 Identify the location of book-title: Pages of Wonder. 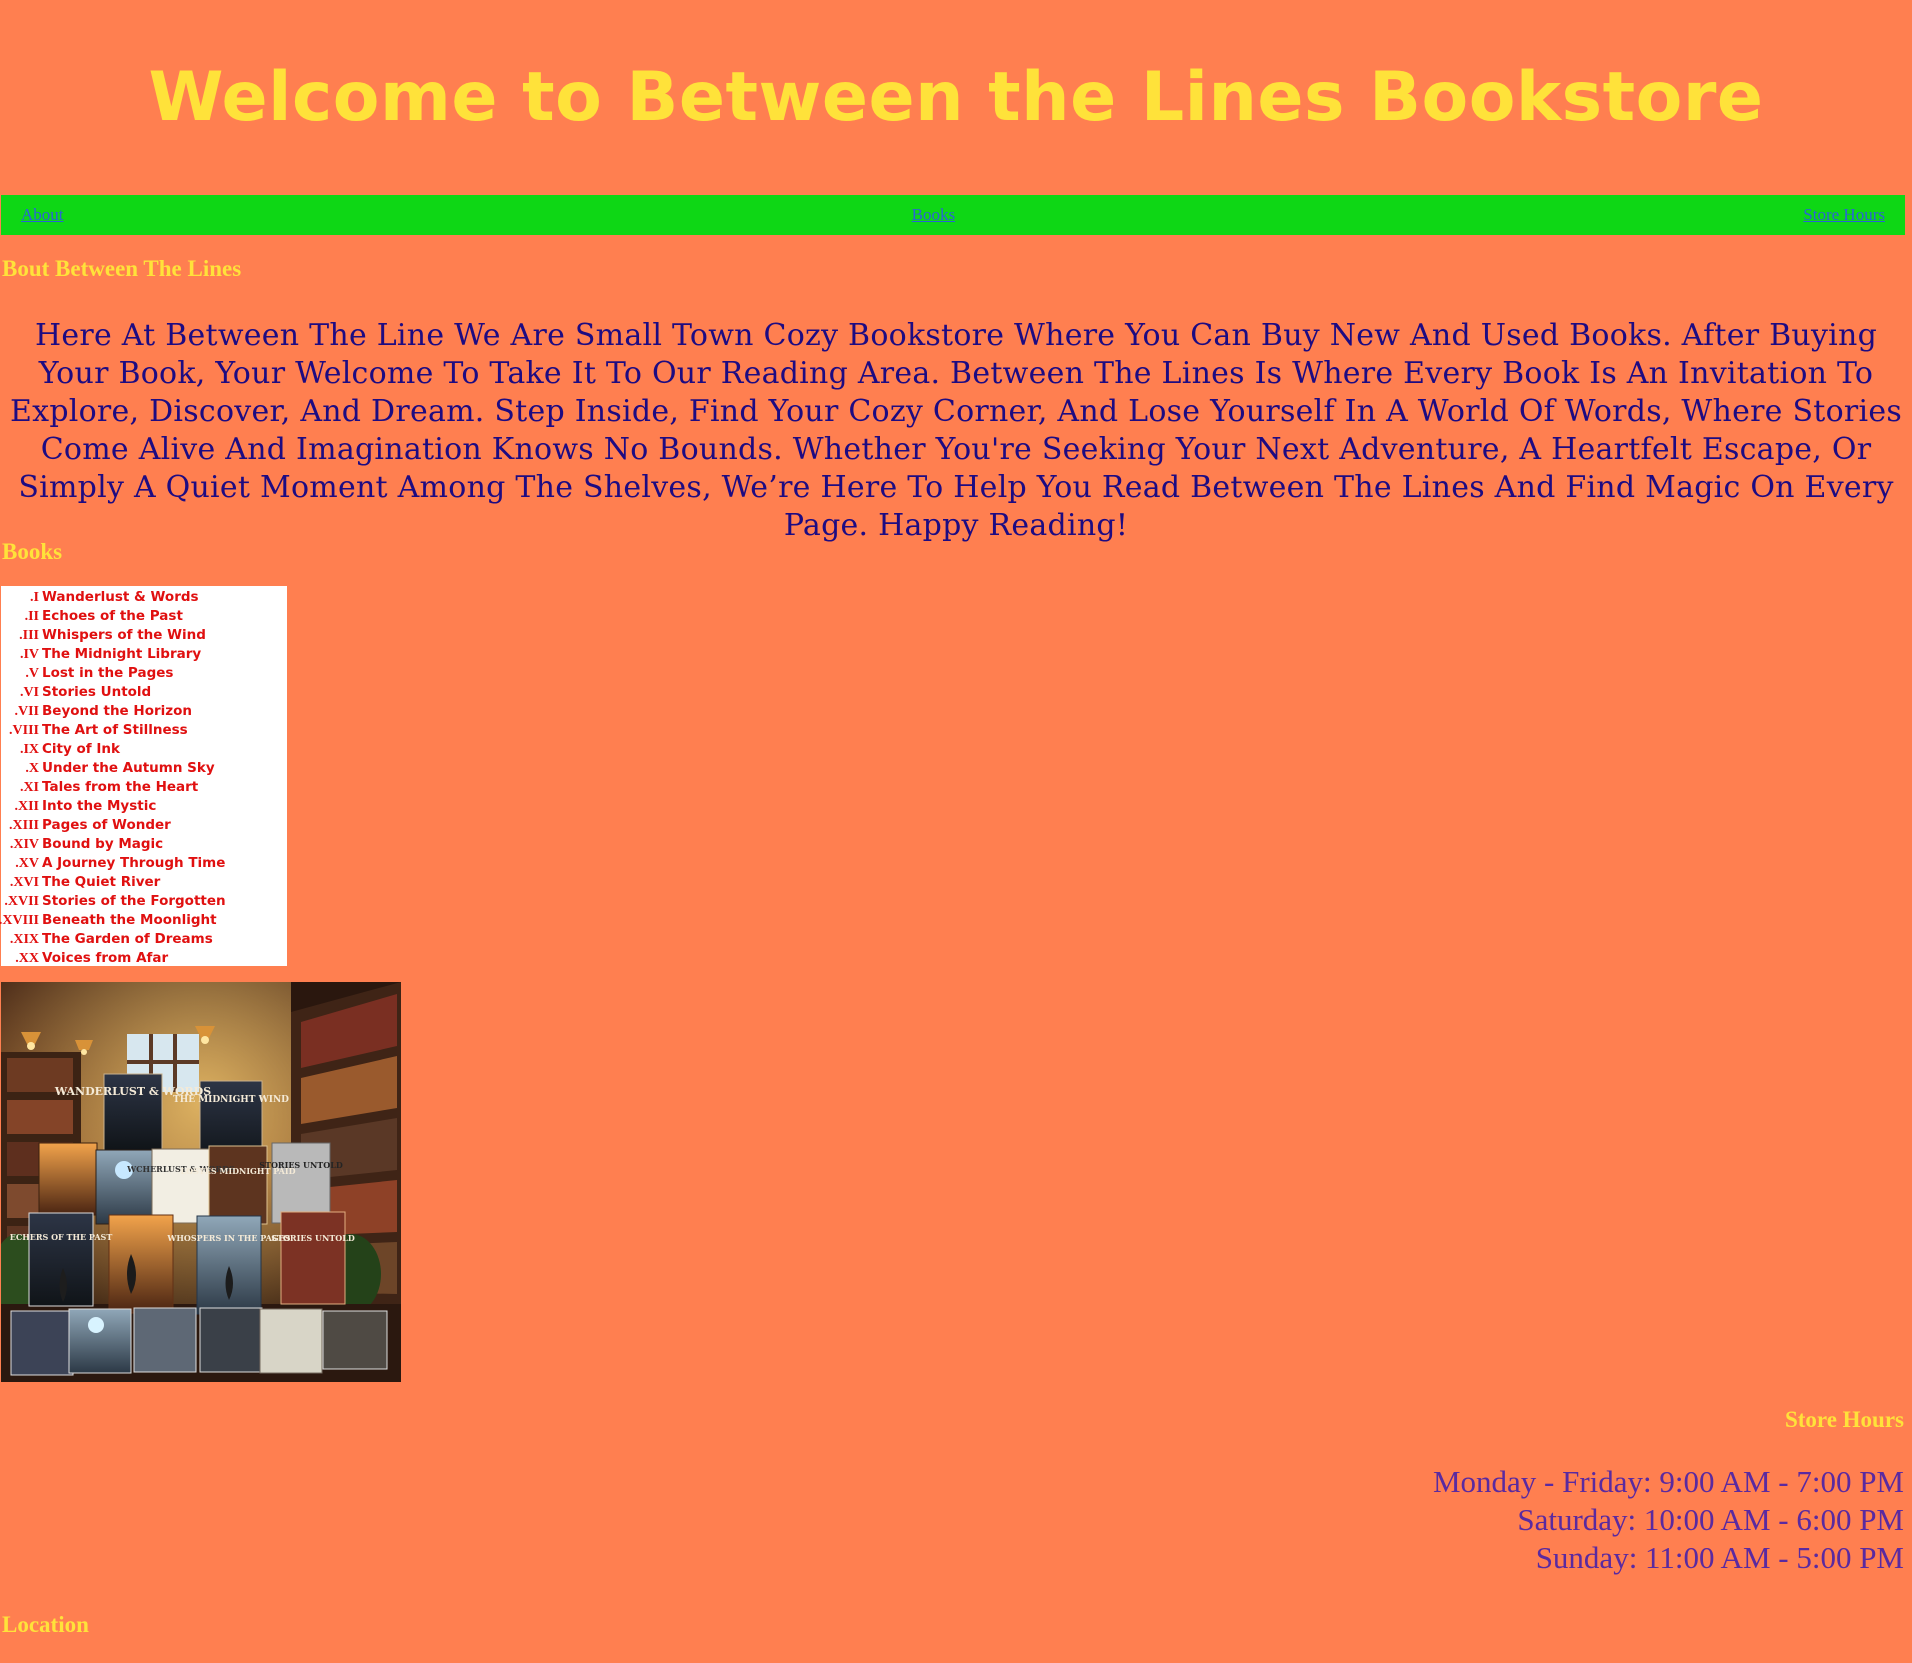
(106, 825).